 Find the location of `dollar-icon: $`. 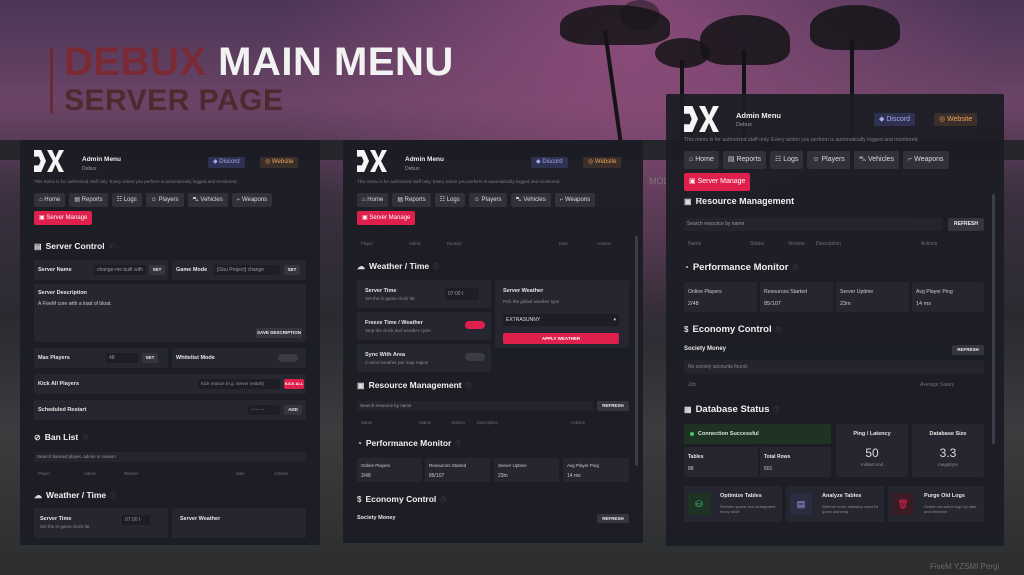

dollar-icon: $ is located at coordinates (686, 329).